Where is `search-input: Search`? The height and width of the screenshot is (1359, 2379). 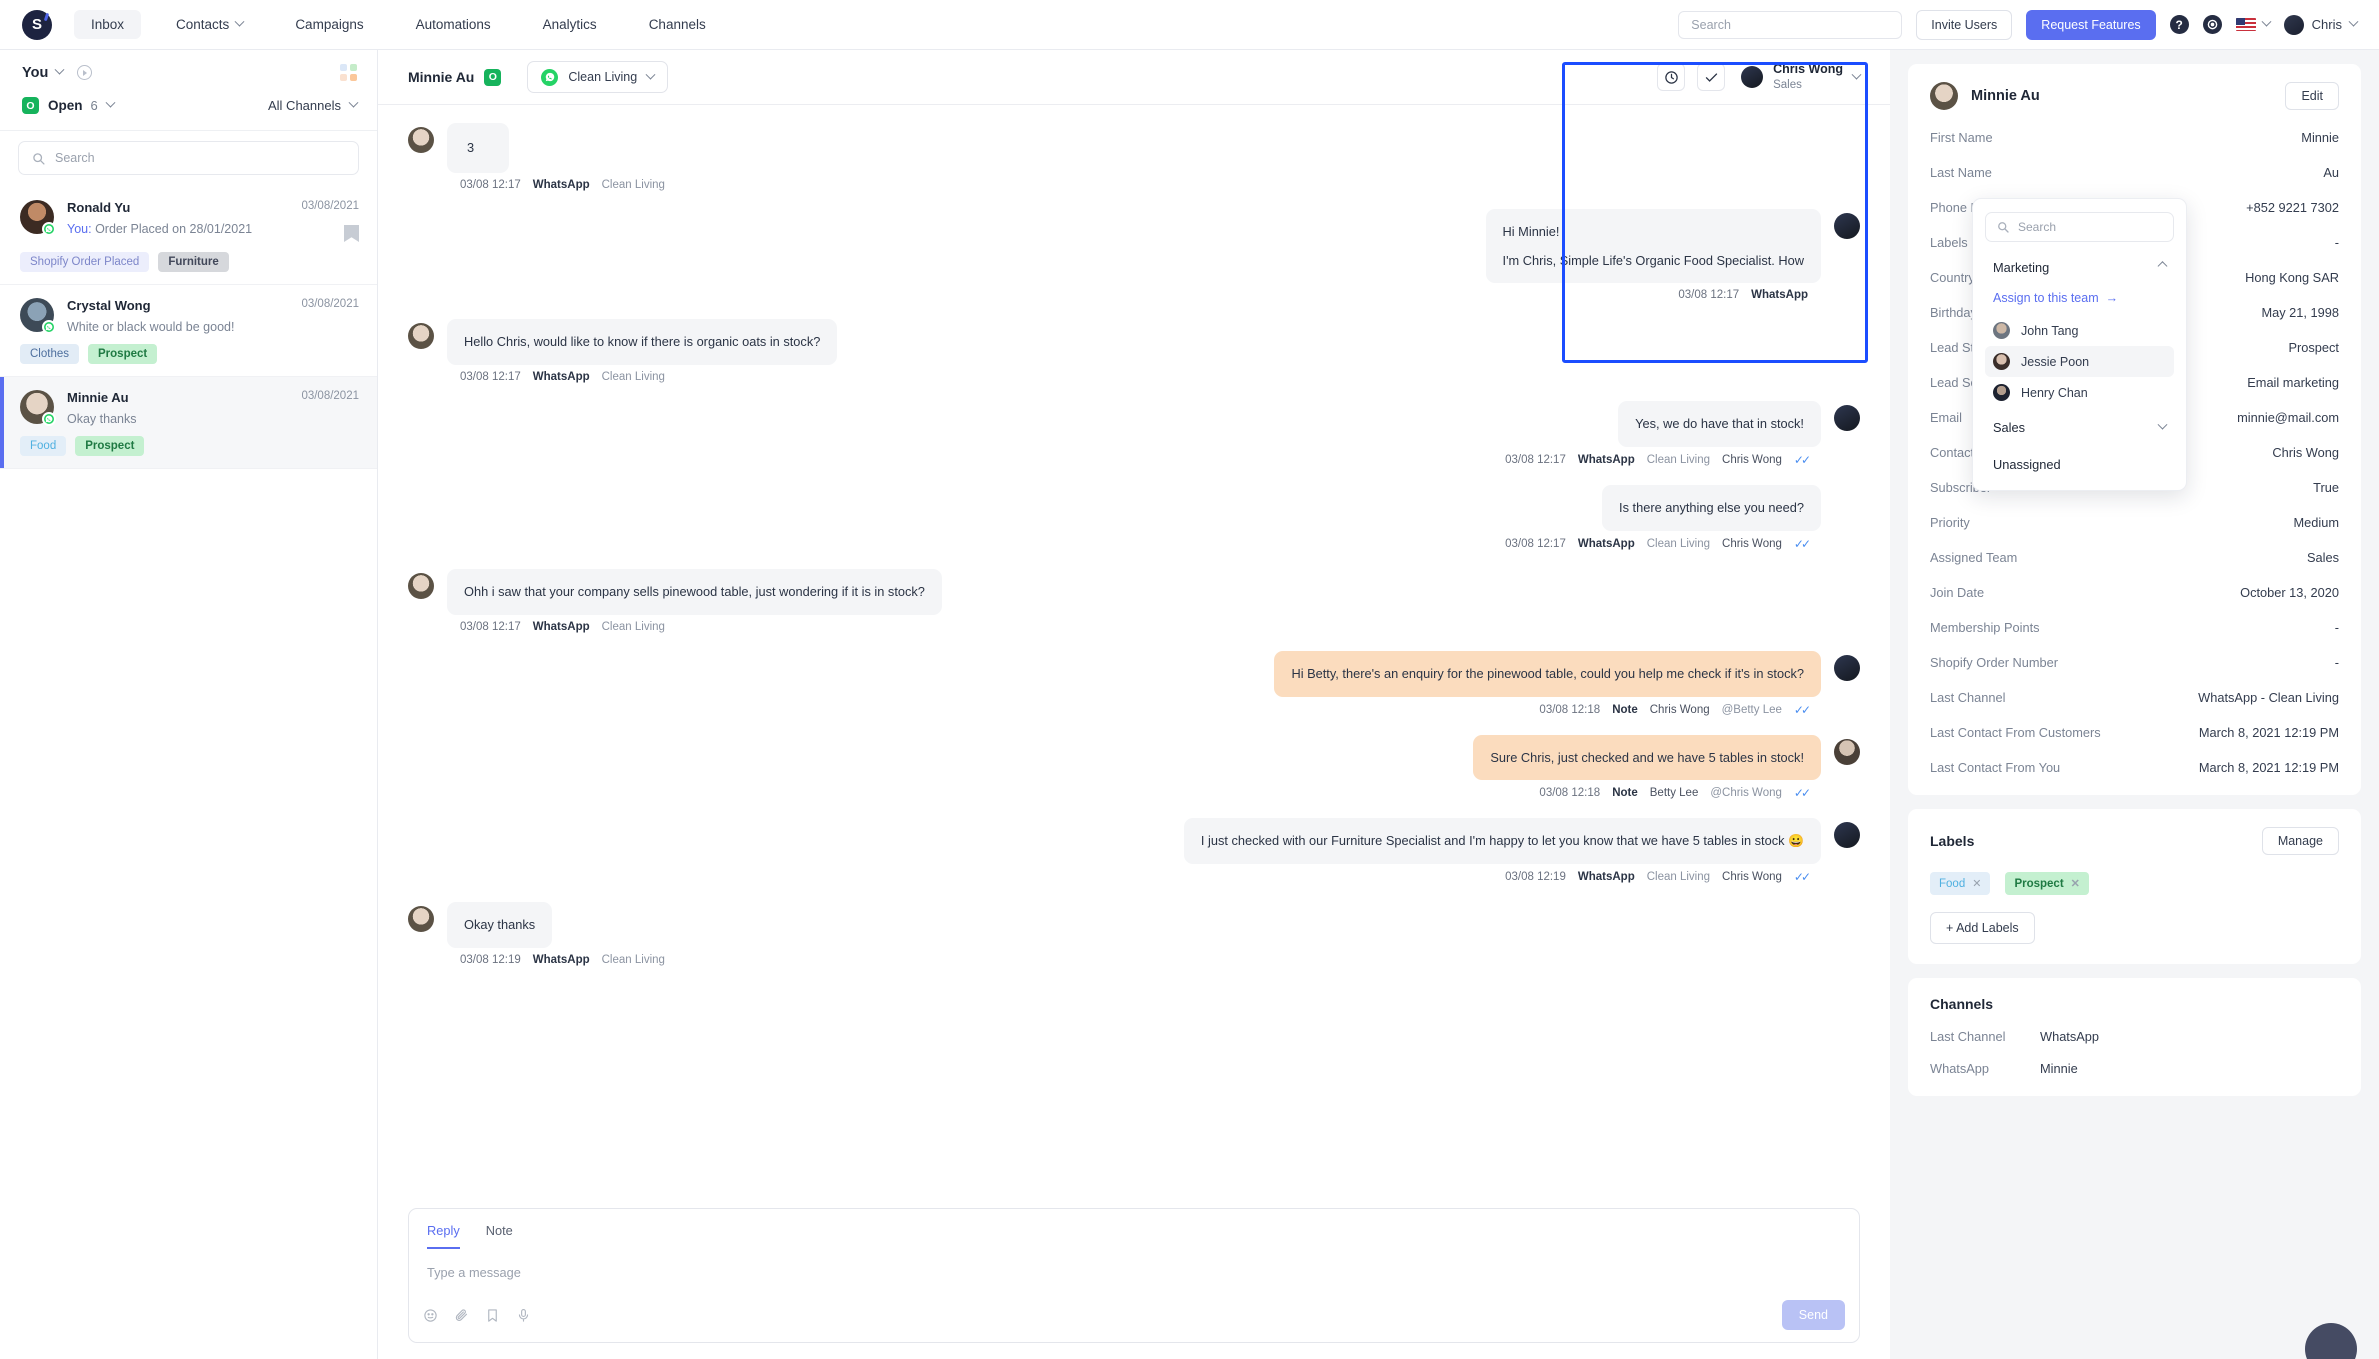 search-input: Search is located at coordinates (188, 158).